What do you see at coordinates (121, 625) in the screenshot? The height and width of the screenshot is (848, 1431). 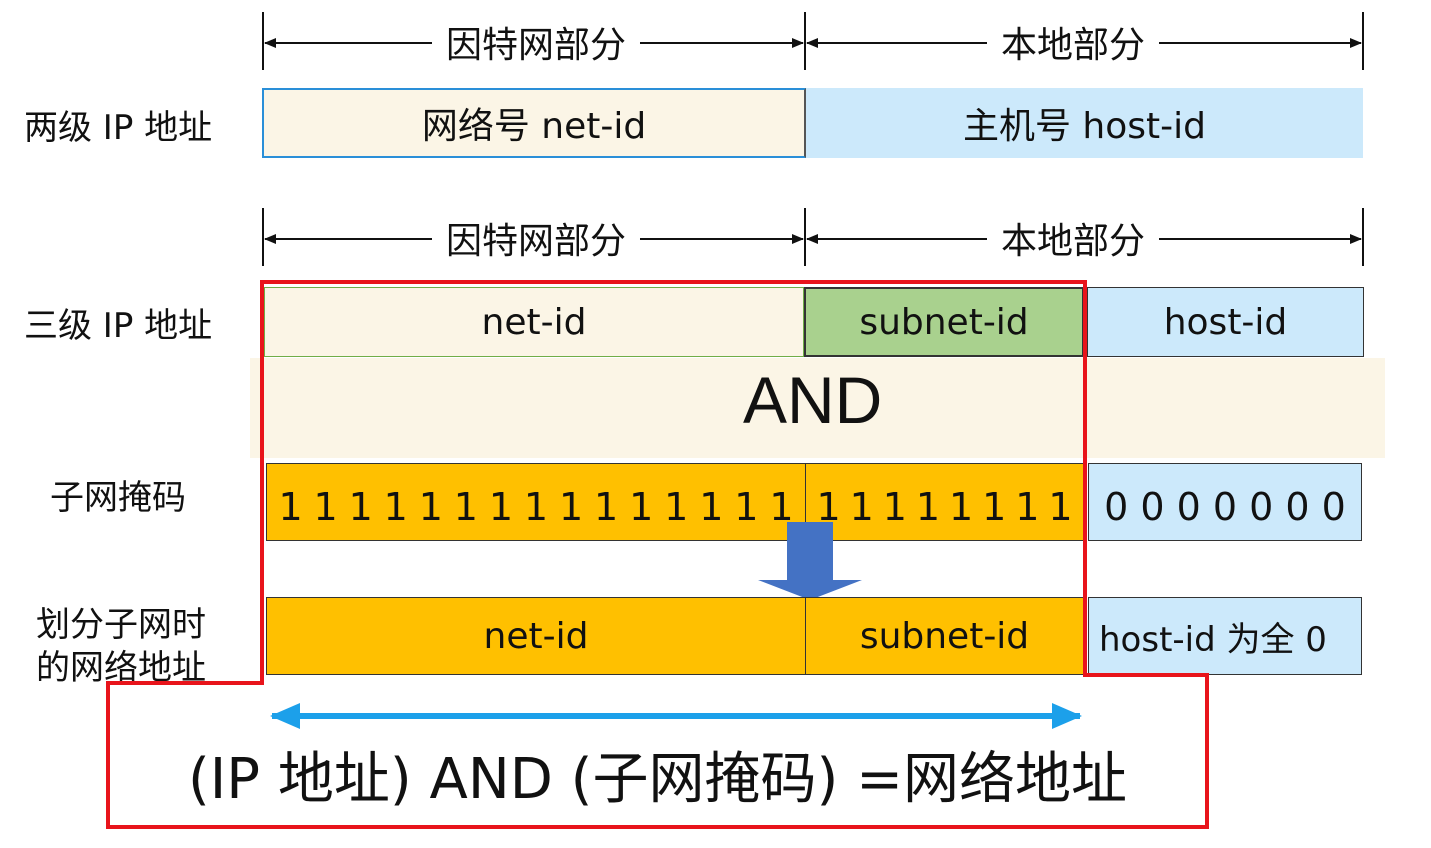 I see `netaddr-label-line1: 划分子网时` at bounding box center [121, 625].